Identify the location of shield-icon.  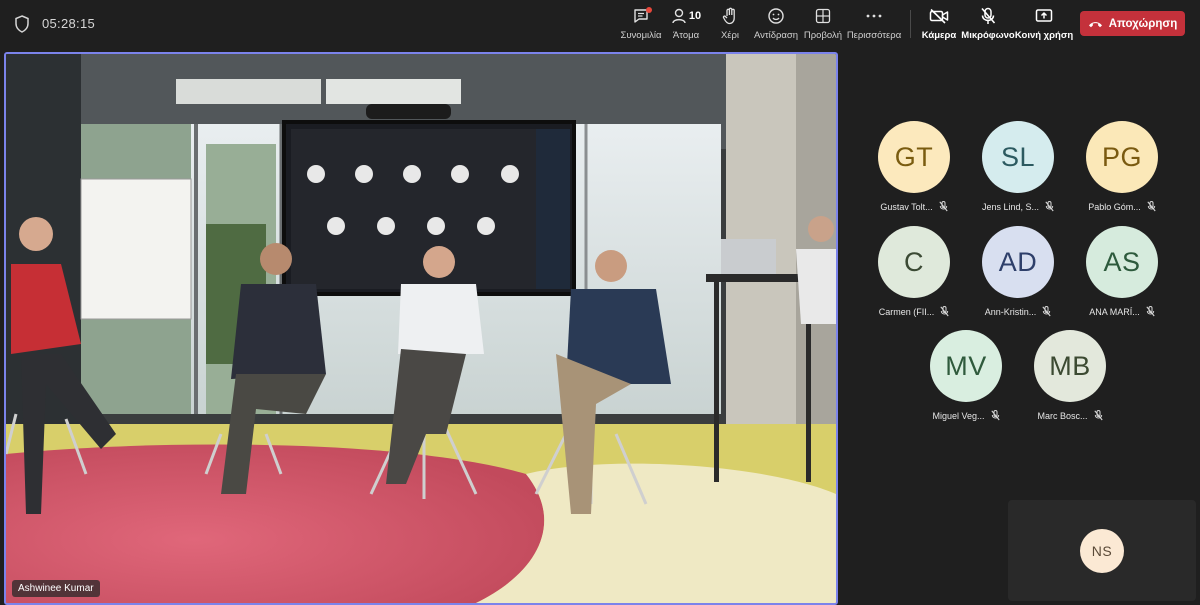
(22, 24).